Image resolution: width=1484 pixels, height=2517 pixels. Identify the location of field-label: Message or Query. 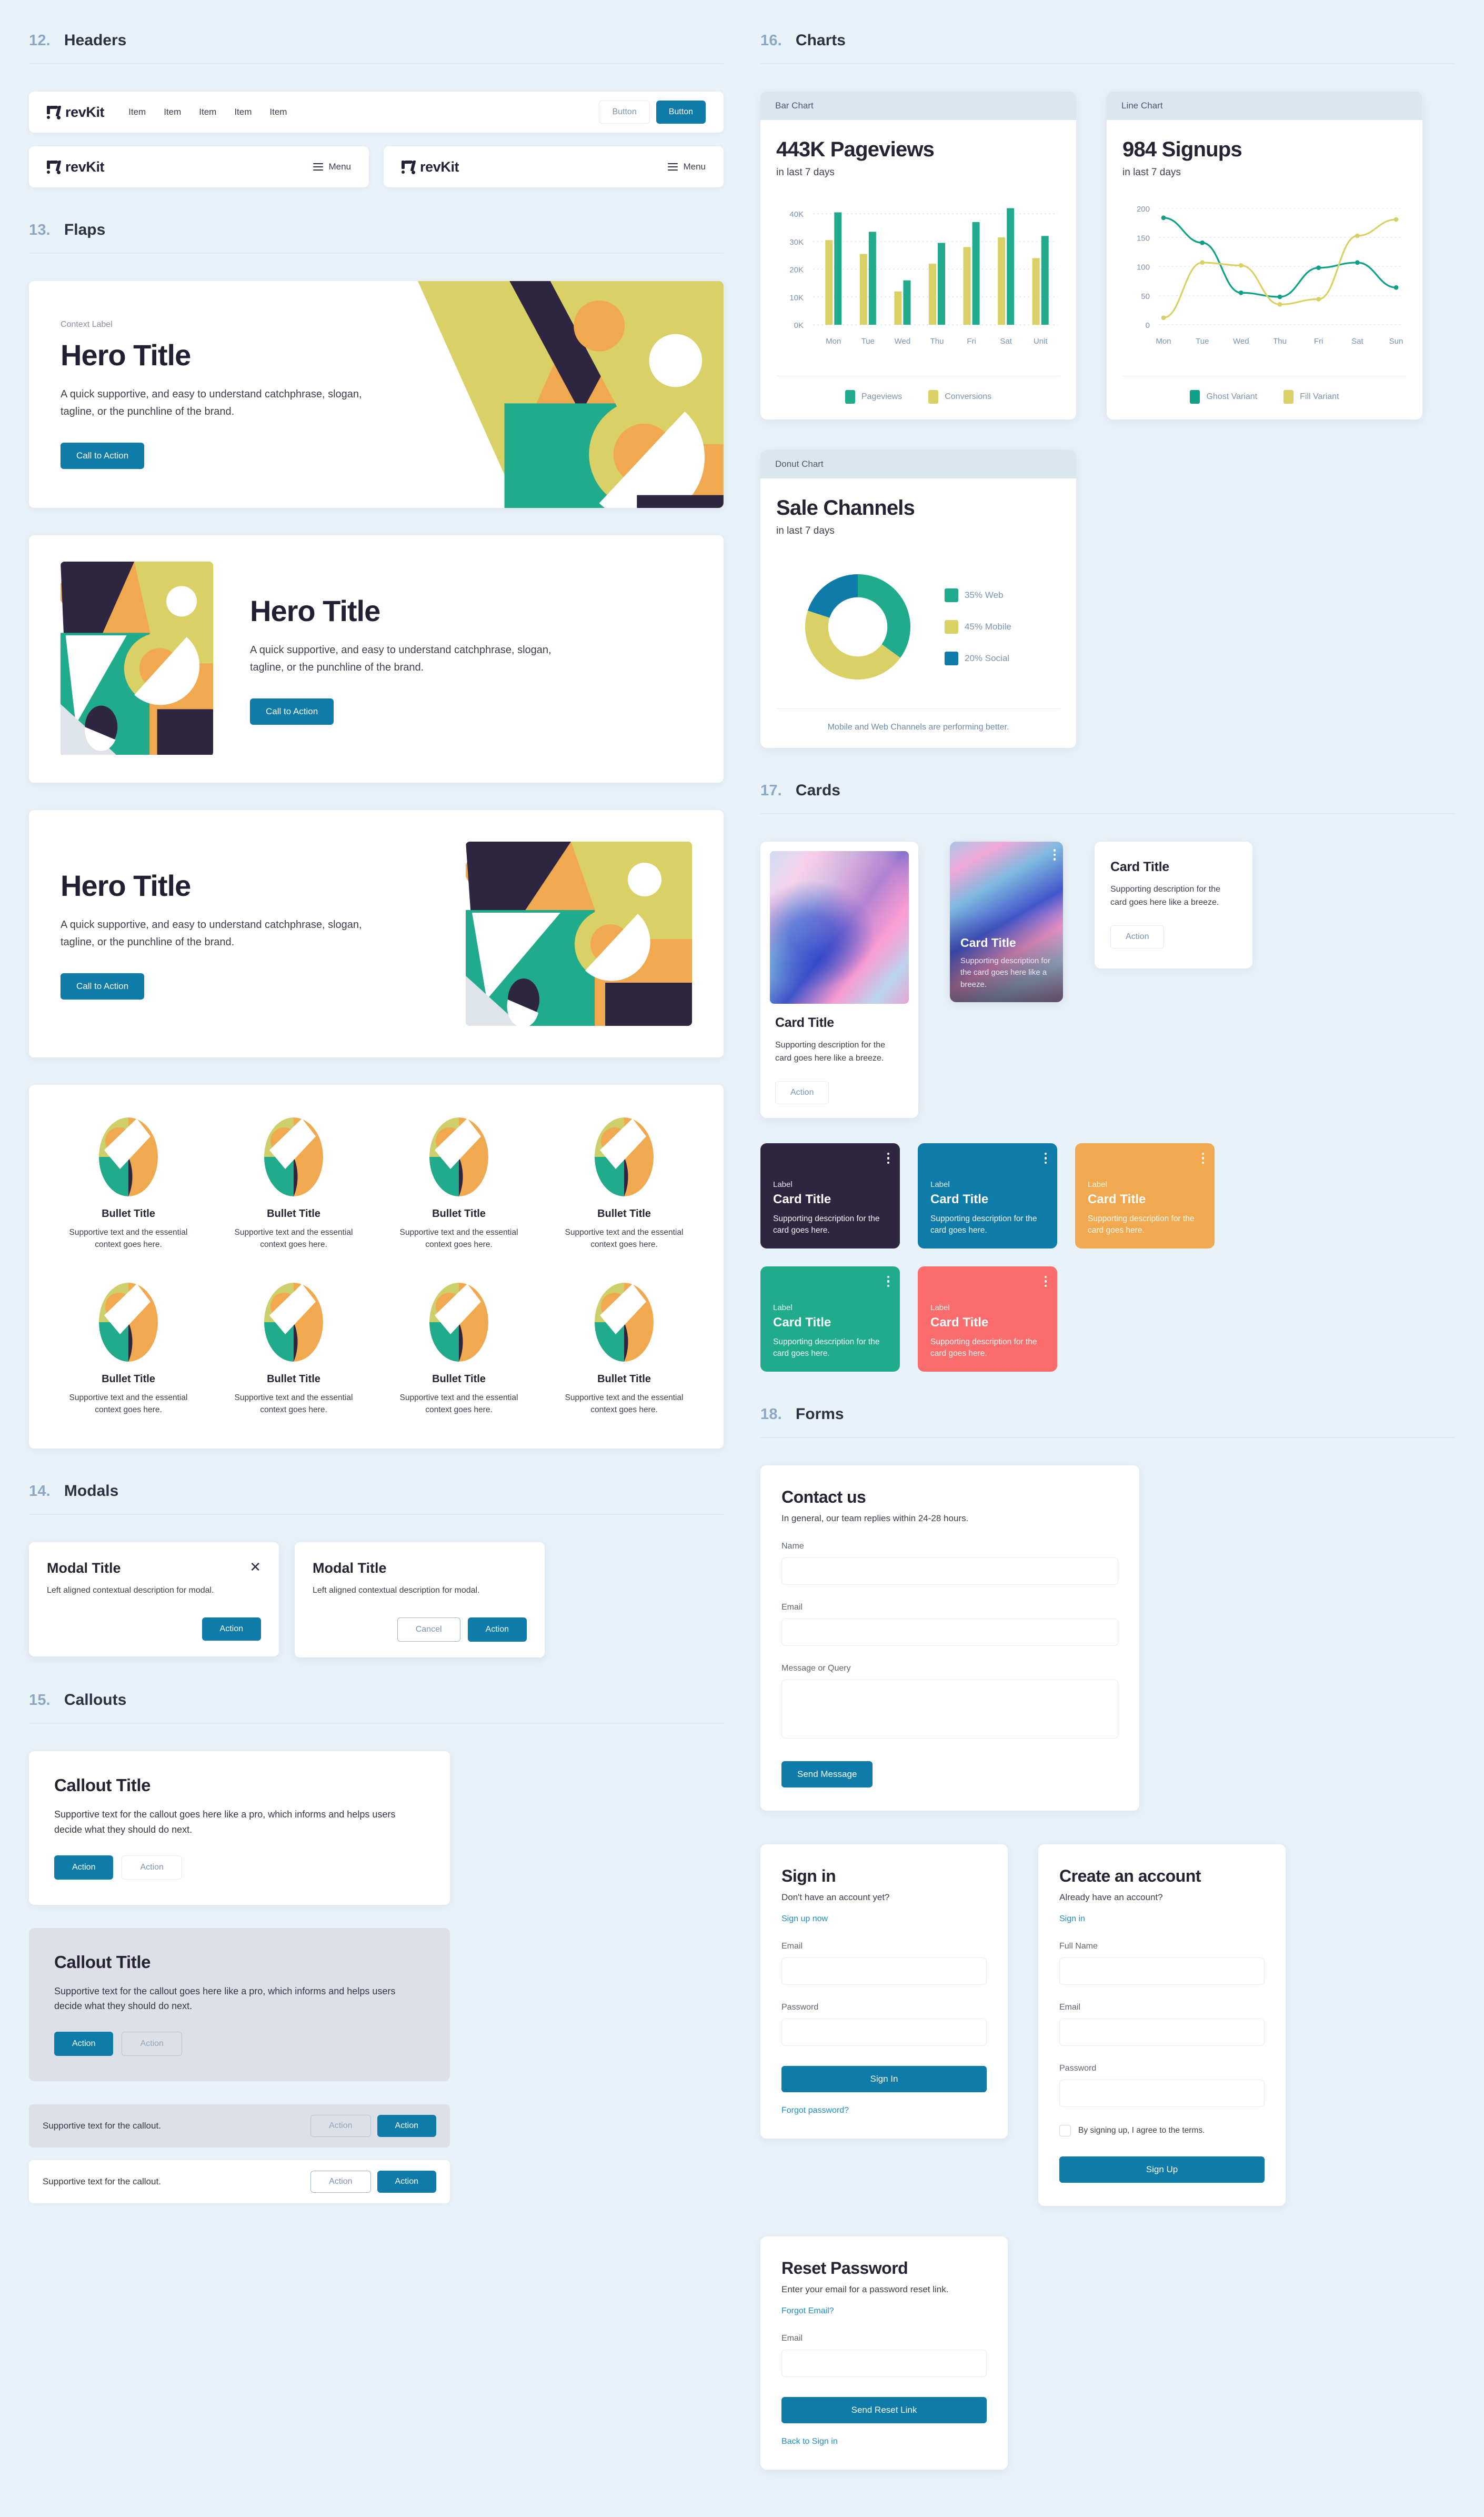
(816, 1668).